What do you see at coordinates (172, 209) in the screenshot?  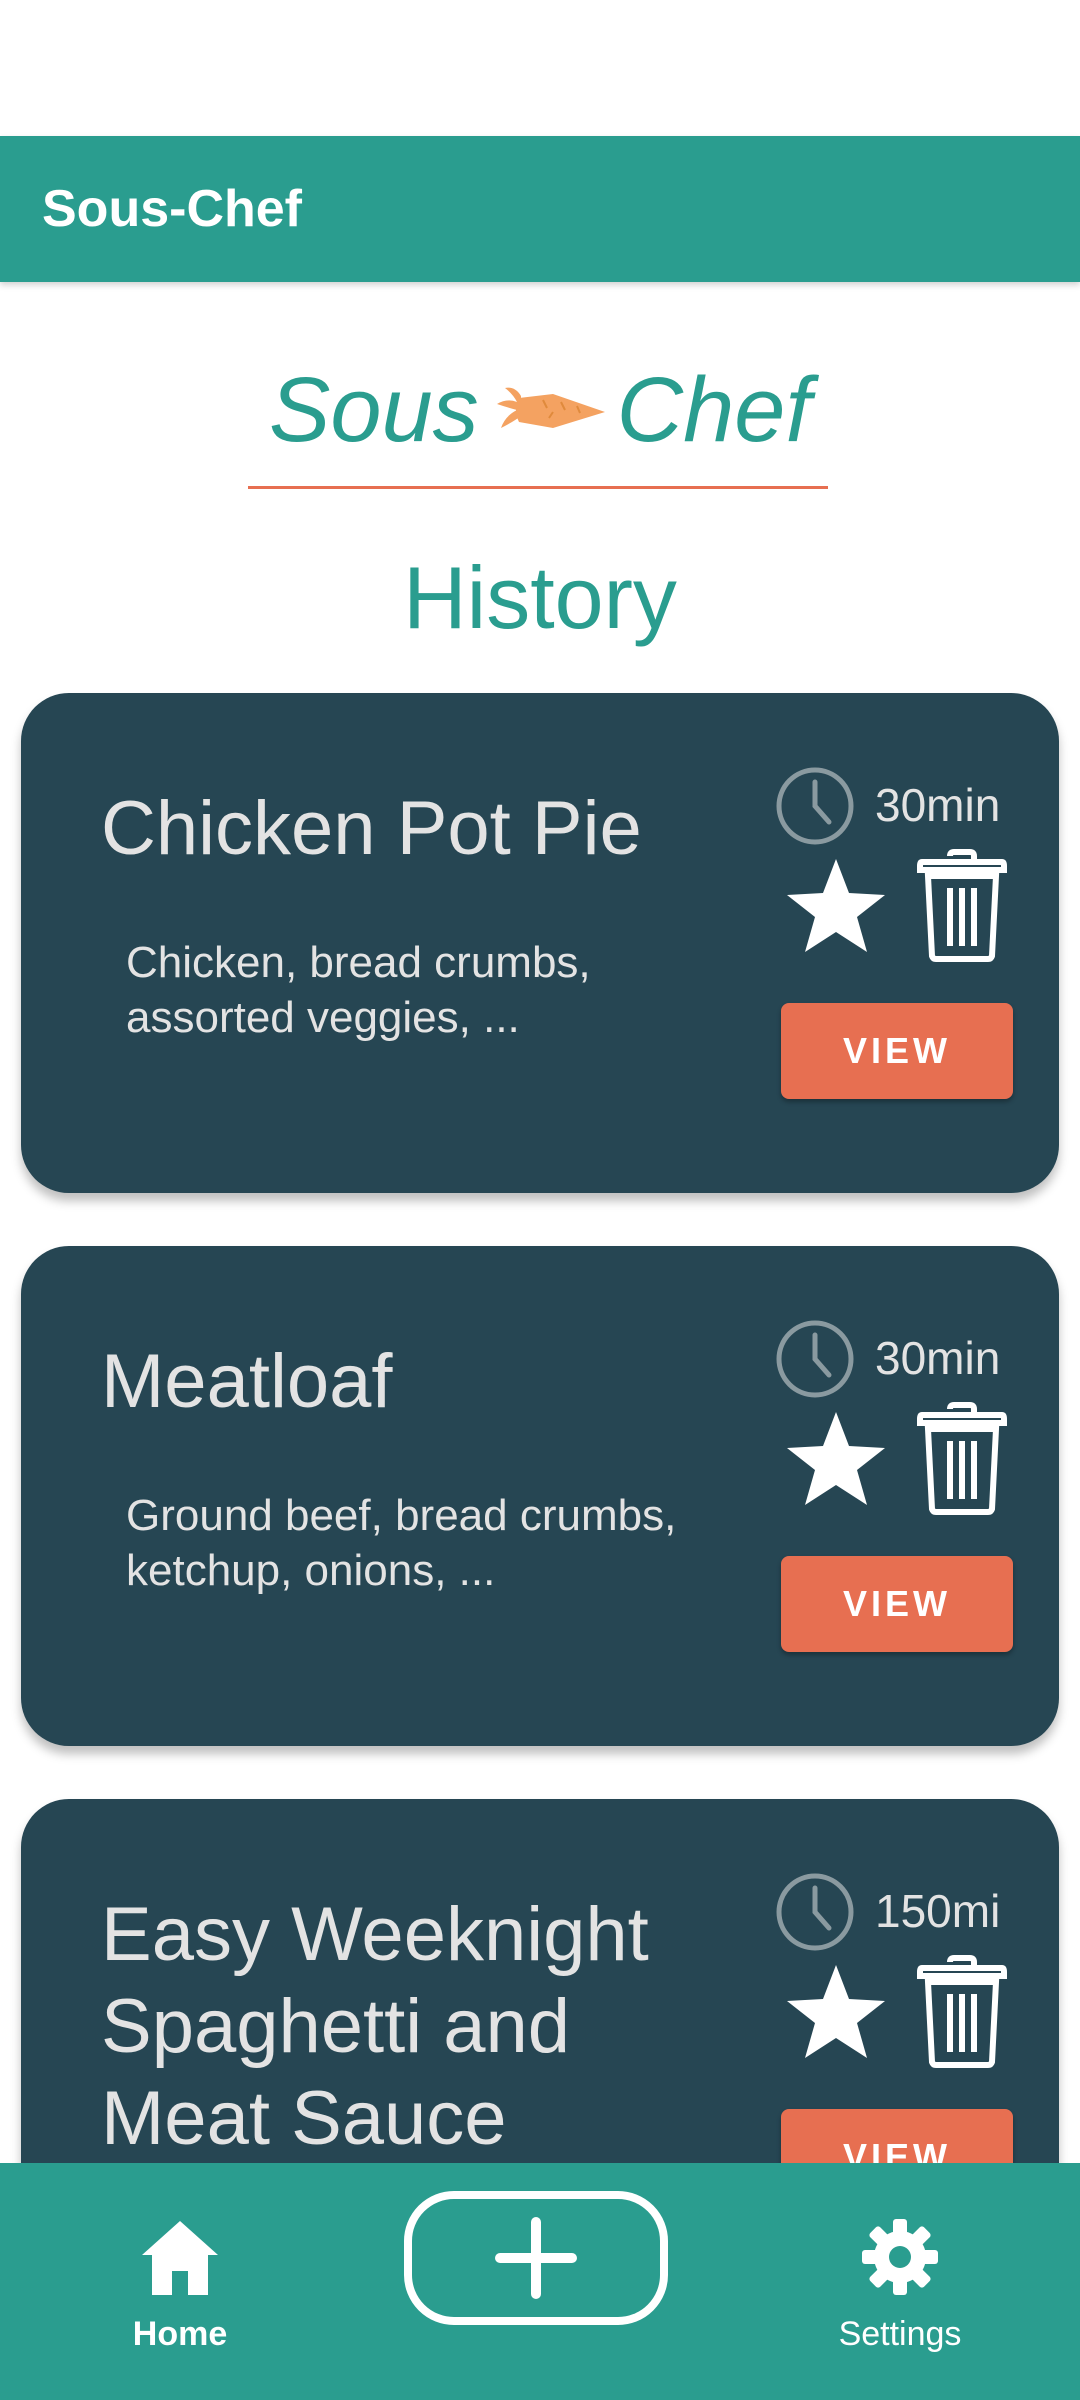 I see `app-bar-title: Sous-Chef` at bounding box center [172, 209].